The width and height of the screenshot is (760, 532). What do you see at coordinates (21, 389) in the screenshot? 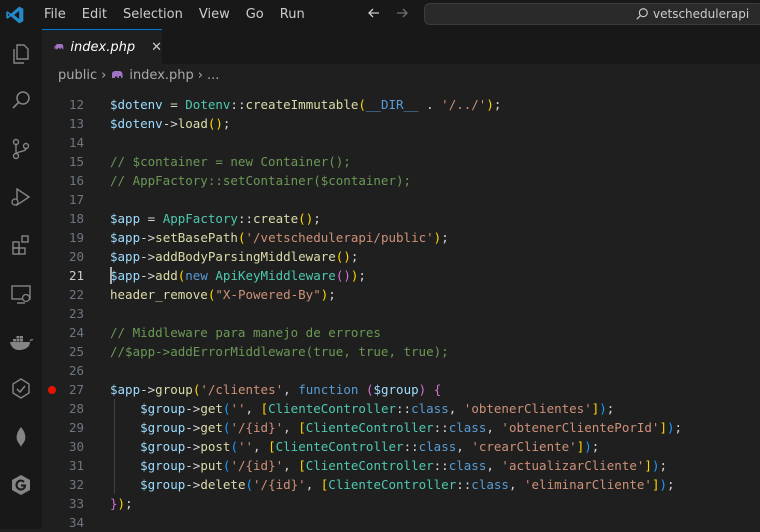
I see `testing-icon` at bounding box center [21, 389].